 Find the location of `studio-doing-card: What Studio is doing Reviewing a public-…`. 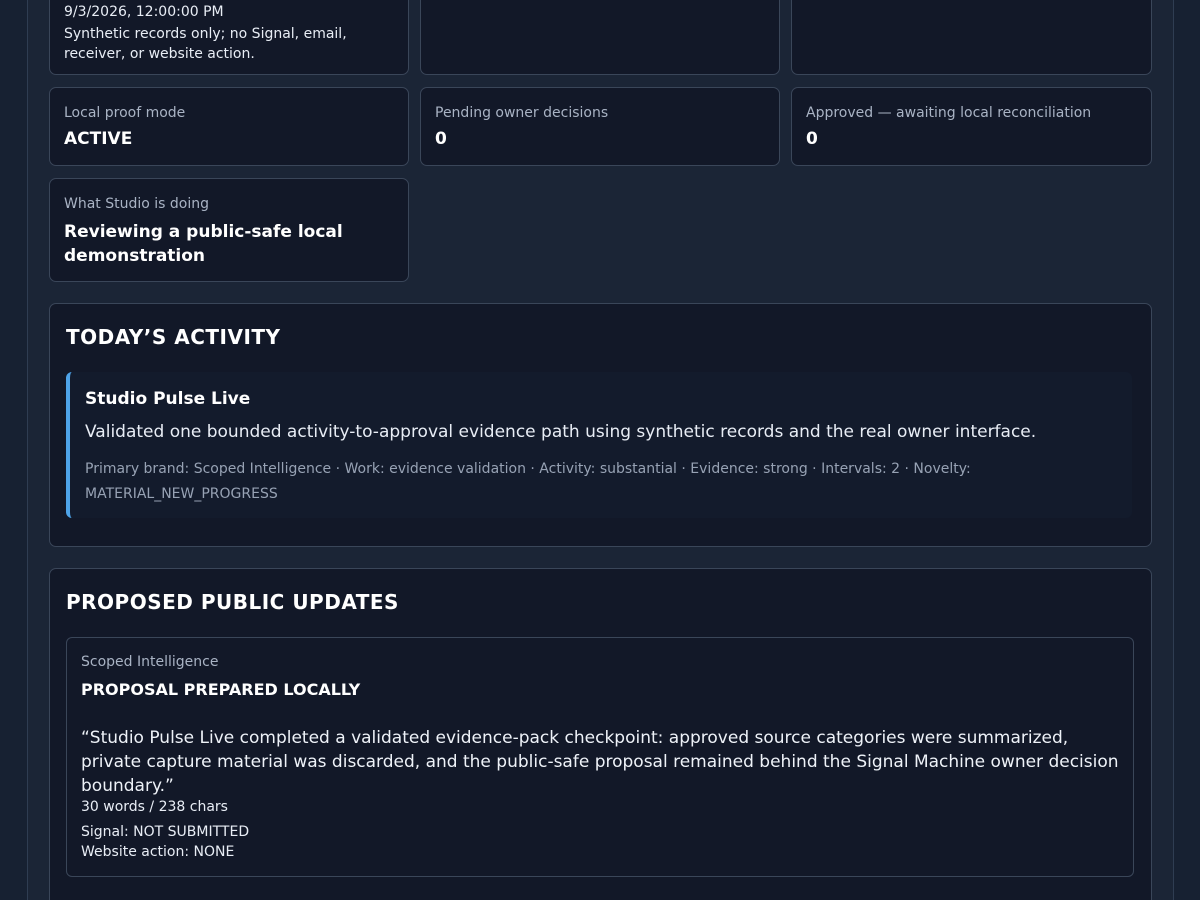

studio-doing-card: What Studio is doing Reviewing a public-… is located at coordinates (229, 230).